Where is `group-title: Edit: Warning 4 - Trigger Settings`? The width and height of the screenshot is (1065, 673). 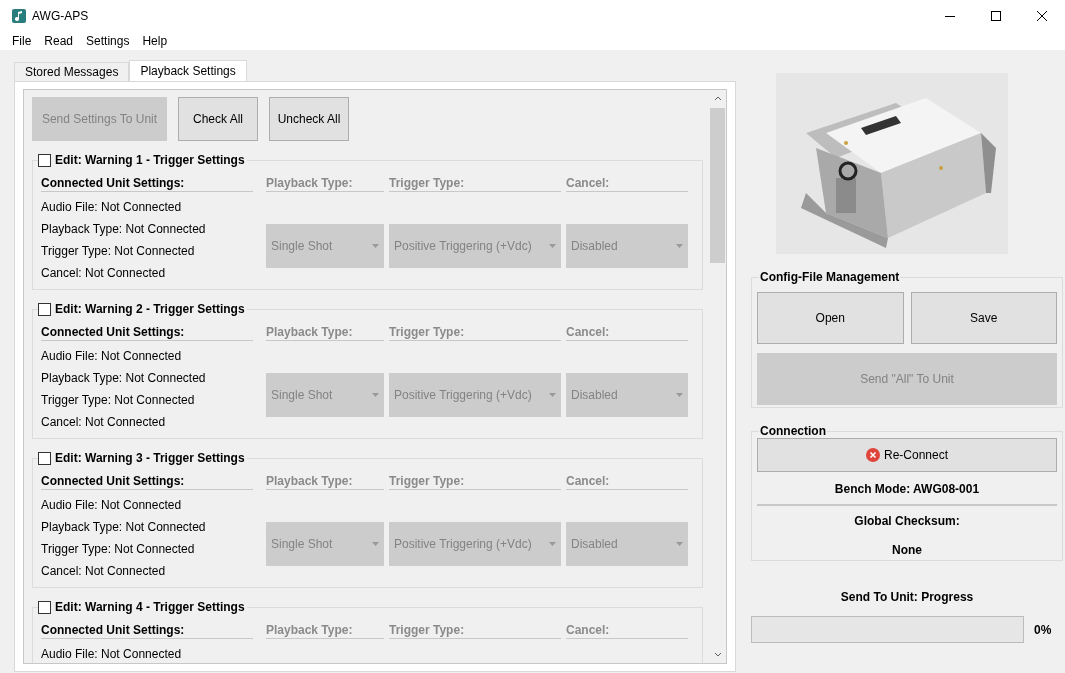
group-title: Edit: Warning 4 - Trigger Settings is located at coordinates (150, 607).